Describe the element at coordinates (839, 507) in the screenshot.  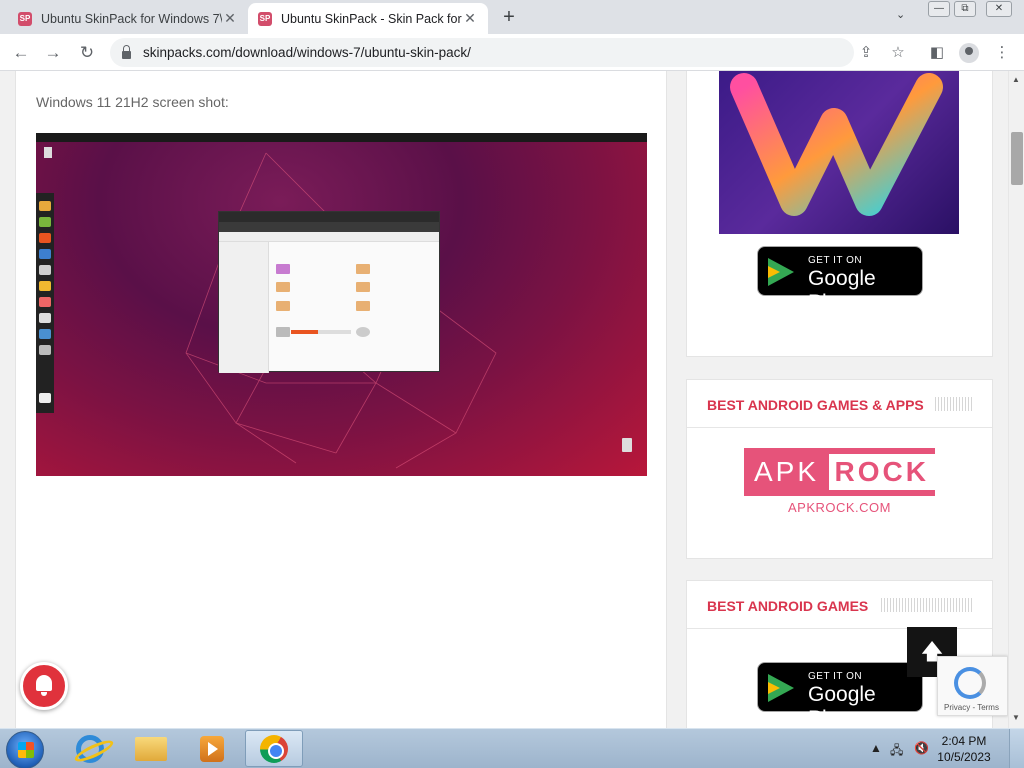
I see `apkrock-link: APKROCK.COM` at that location.